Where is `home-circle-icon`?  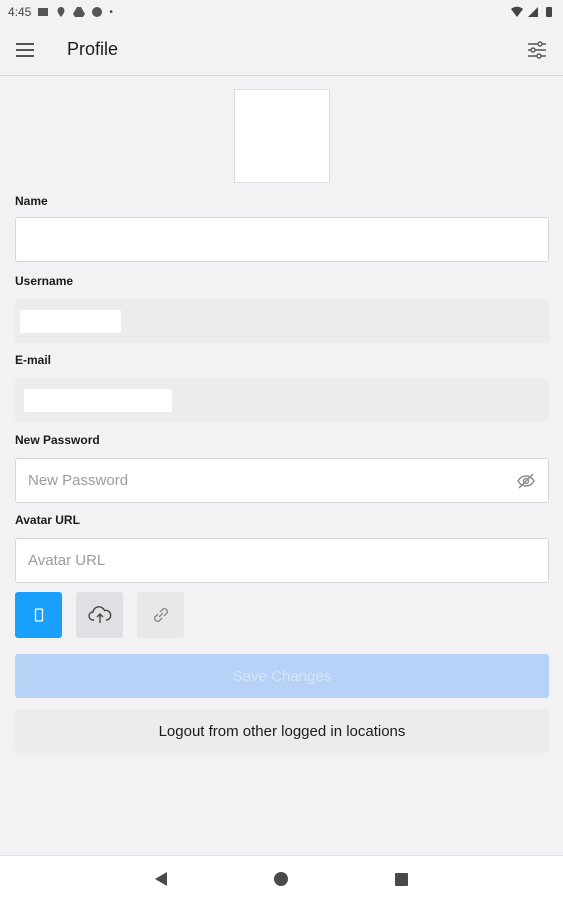 home-circle-icon is located at coordinates (281, 879).